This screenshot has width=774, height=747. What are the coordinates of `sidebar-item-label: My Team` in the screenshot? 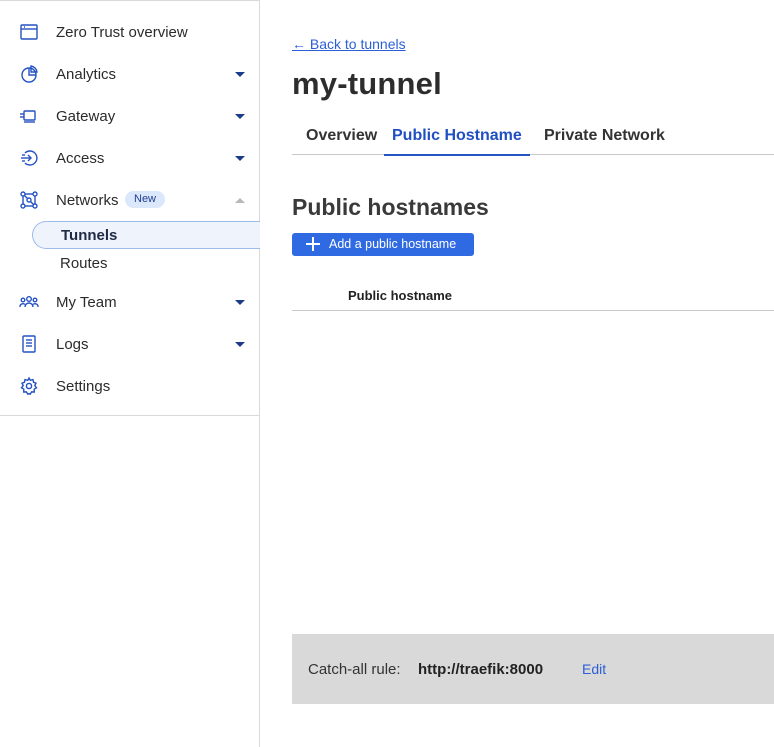 It's located at (86, 302).